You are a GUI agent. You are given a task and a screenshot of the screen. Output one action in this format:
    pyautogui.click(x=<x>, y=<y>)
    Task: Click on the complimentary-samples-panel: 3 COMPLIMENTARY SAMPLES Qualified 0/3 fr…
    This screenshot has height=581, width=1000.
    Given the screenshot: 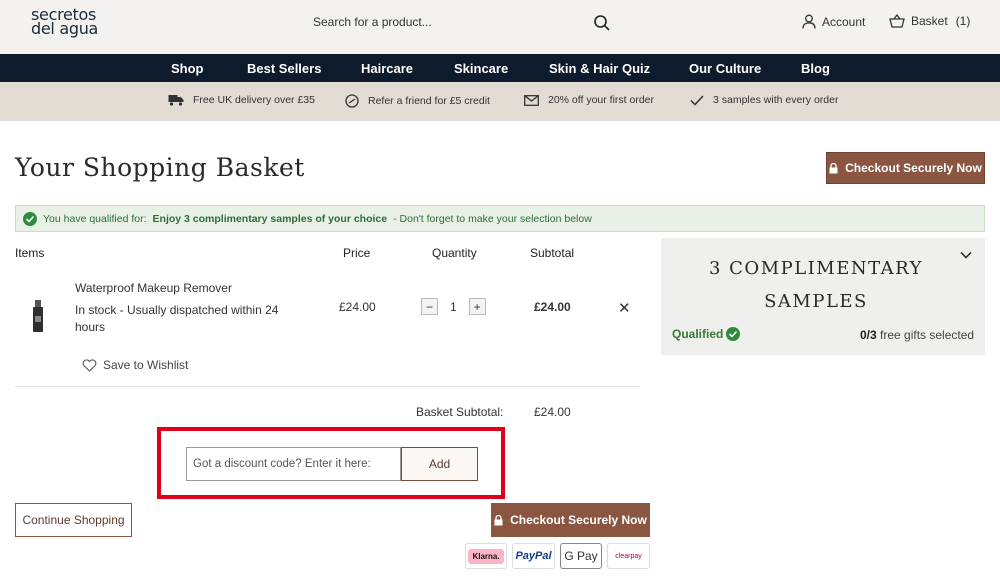 What is the action you would take?
    pyautogui.click(x=823, y=296)
    